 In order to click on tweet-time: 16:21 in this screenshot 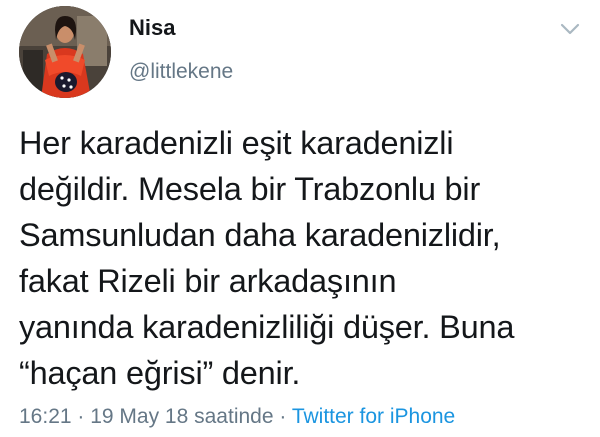, I will do `click(45, 416)`.